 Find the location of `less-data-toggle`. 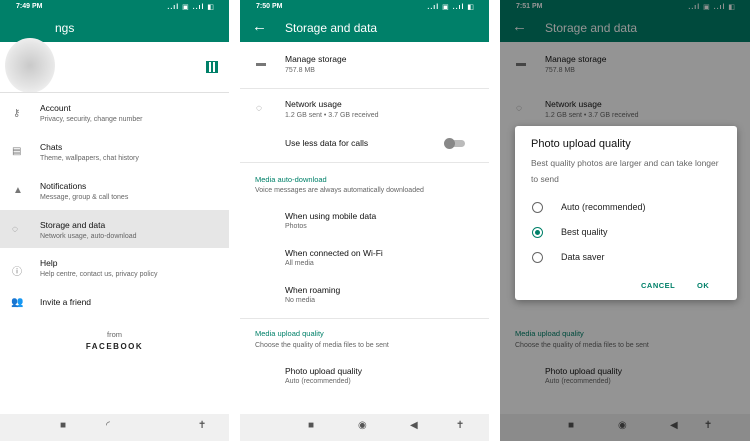

less-data-toggle is located at coordinates (454, 143).